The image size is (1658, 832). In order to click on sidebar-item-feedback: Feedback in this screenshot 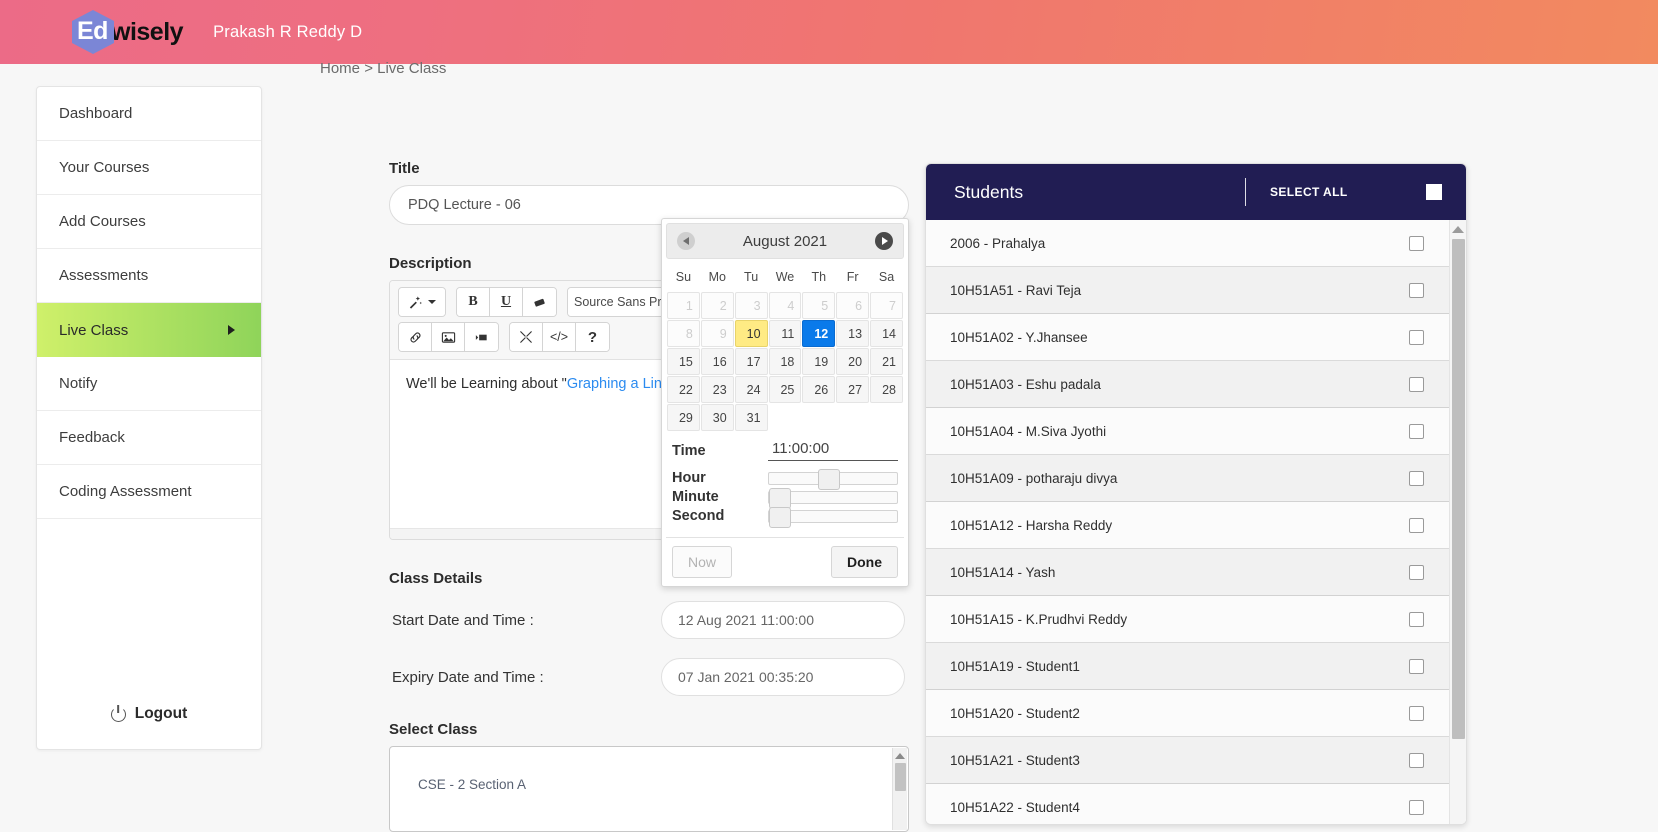, I will do `click(149, 438)`.